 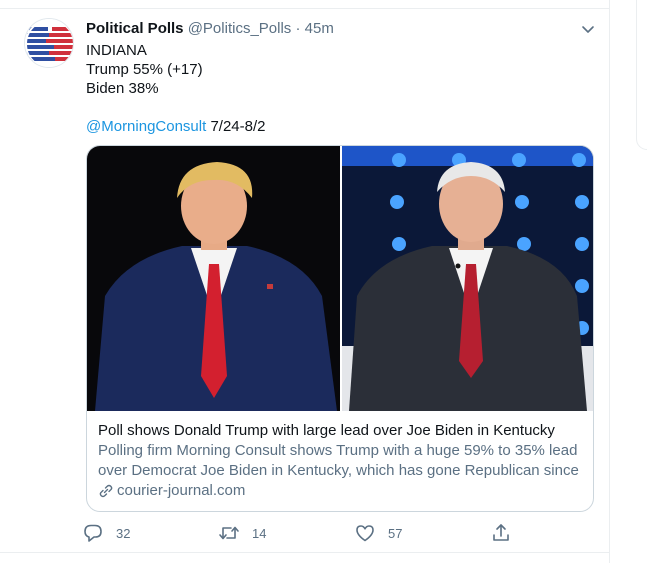 What do you see at coordinates (305, 552) in the screenshot?
I see `divider-bottom` at bounding box center [305, 552].